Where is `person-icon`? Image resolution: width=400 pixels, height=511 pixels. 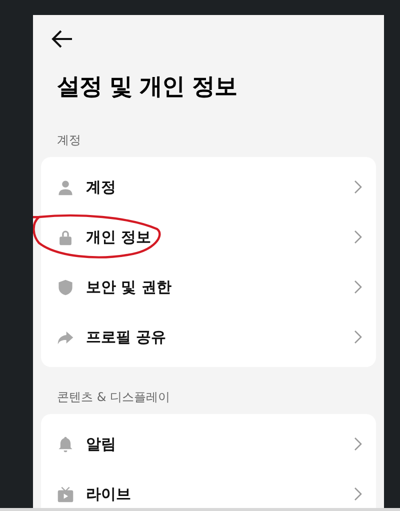 person-icon is located at coordinates (65, 187).